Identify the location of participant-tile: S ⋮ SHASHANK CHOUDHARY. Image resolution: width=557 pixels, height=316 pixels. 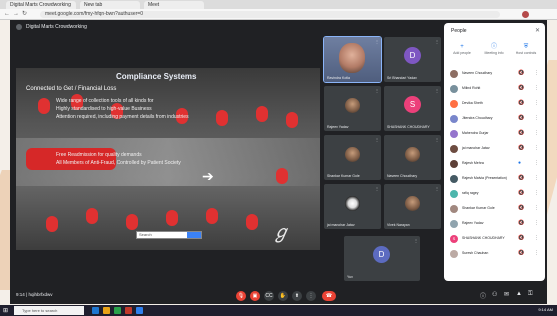
(412, 108).